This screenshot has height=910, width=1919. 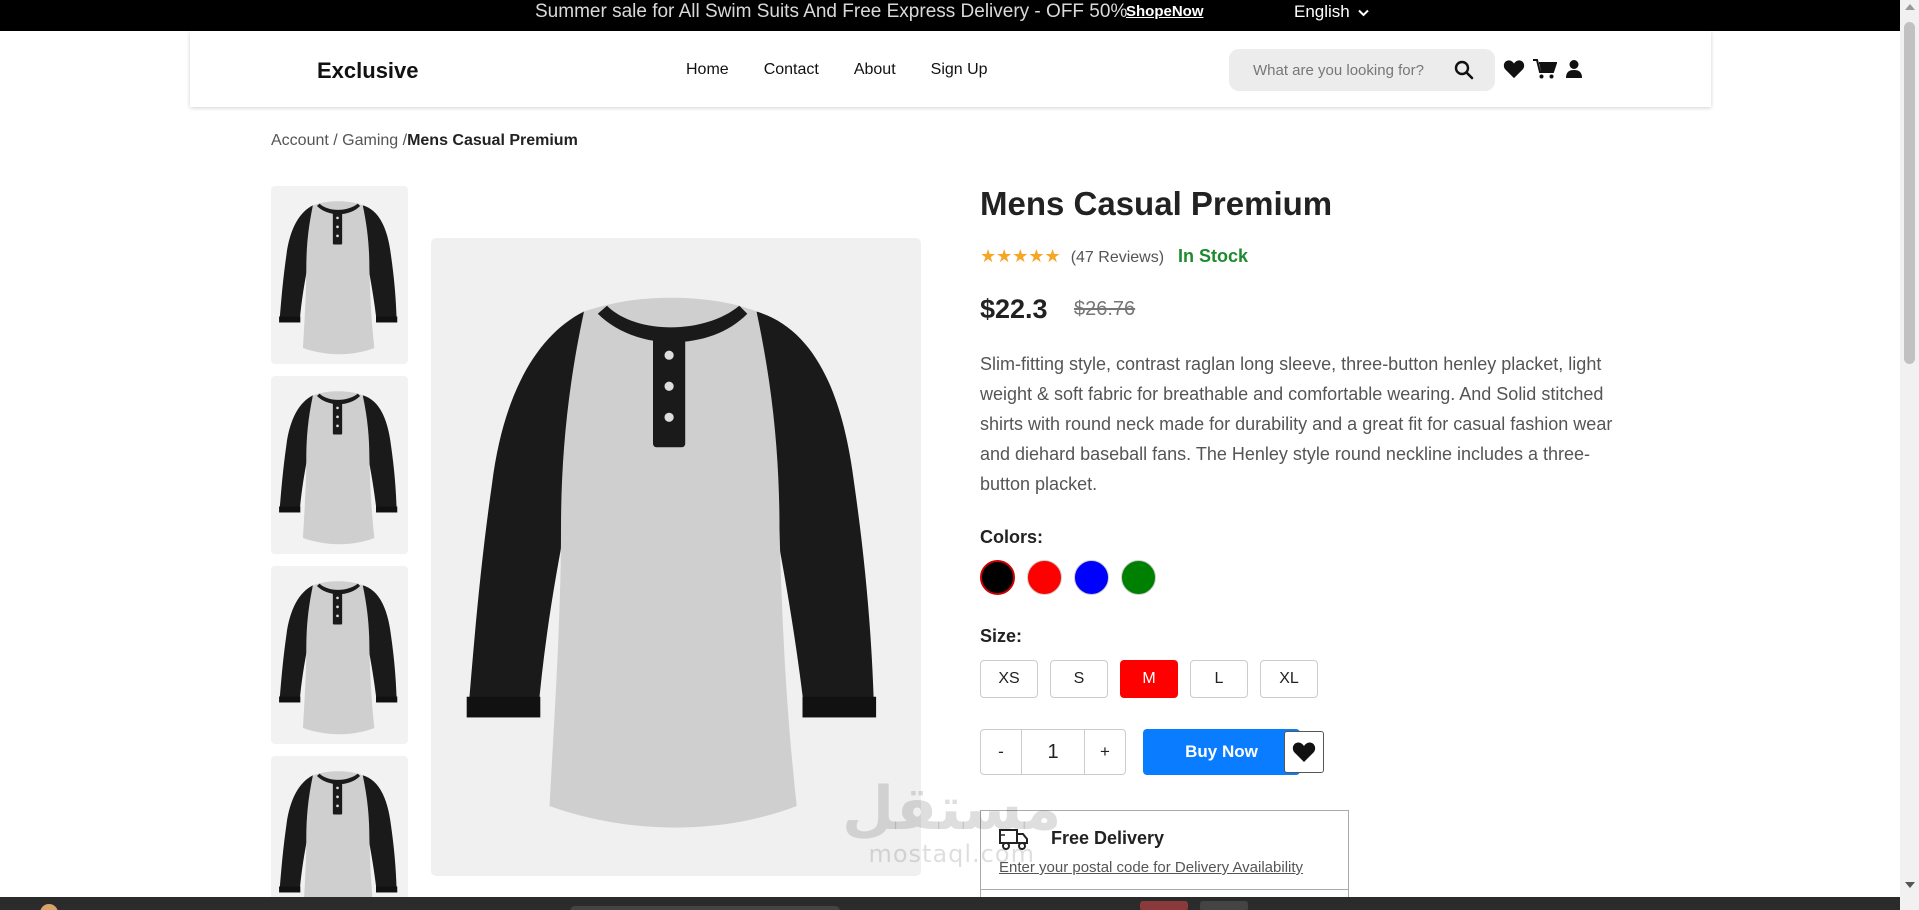 What do you see at coordinates (1044, 577) in the screenshot?
I see `color-swatch-red` at bounding box center [1044, 577].